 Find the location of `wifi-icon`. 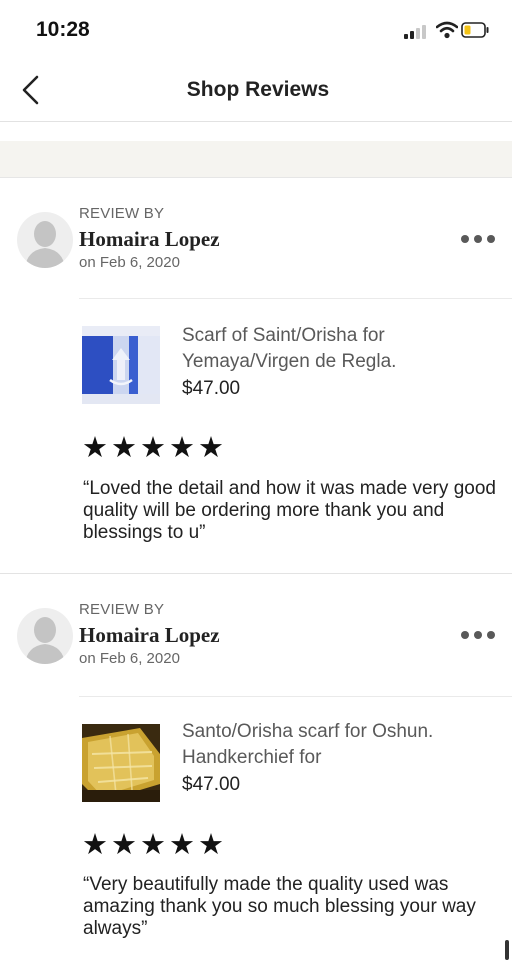

wifi-icon is located at coordinates (447, 30).